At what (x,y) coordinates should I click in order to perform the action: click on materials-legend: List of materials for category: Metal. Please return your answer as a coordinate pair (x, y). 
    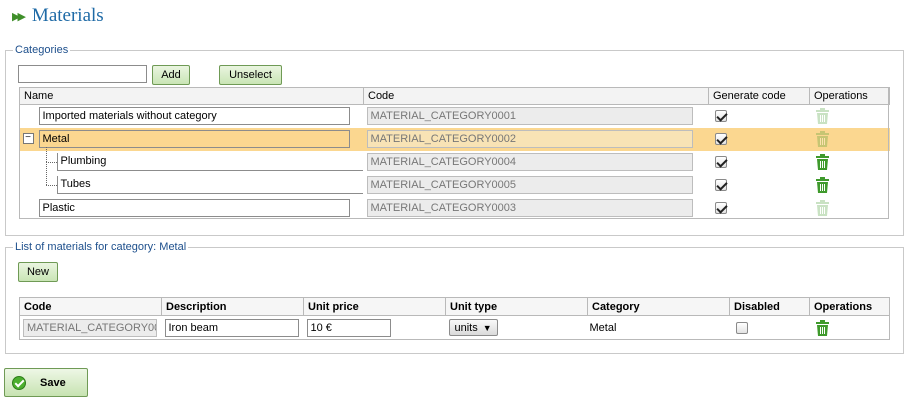
    Looking at the image, I should click on (101, 247).